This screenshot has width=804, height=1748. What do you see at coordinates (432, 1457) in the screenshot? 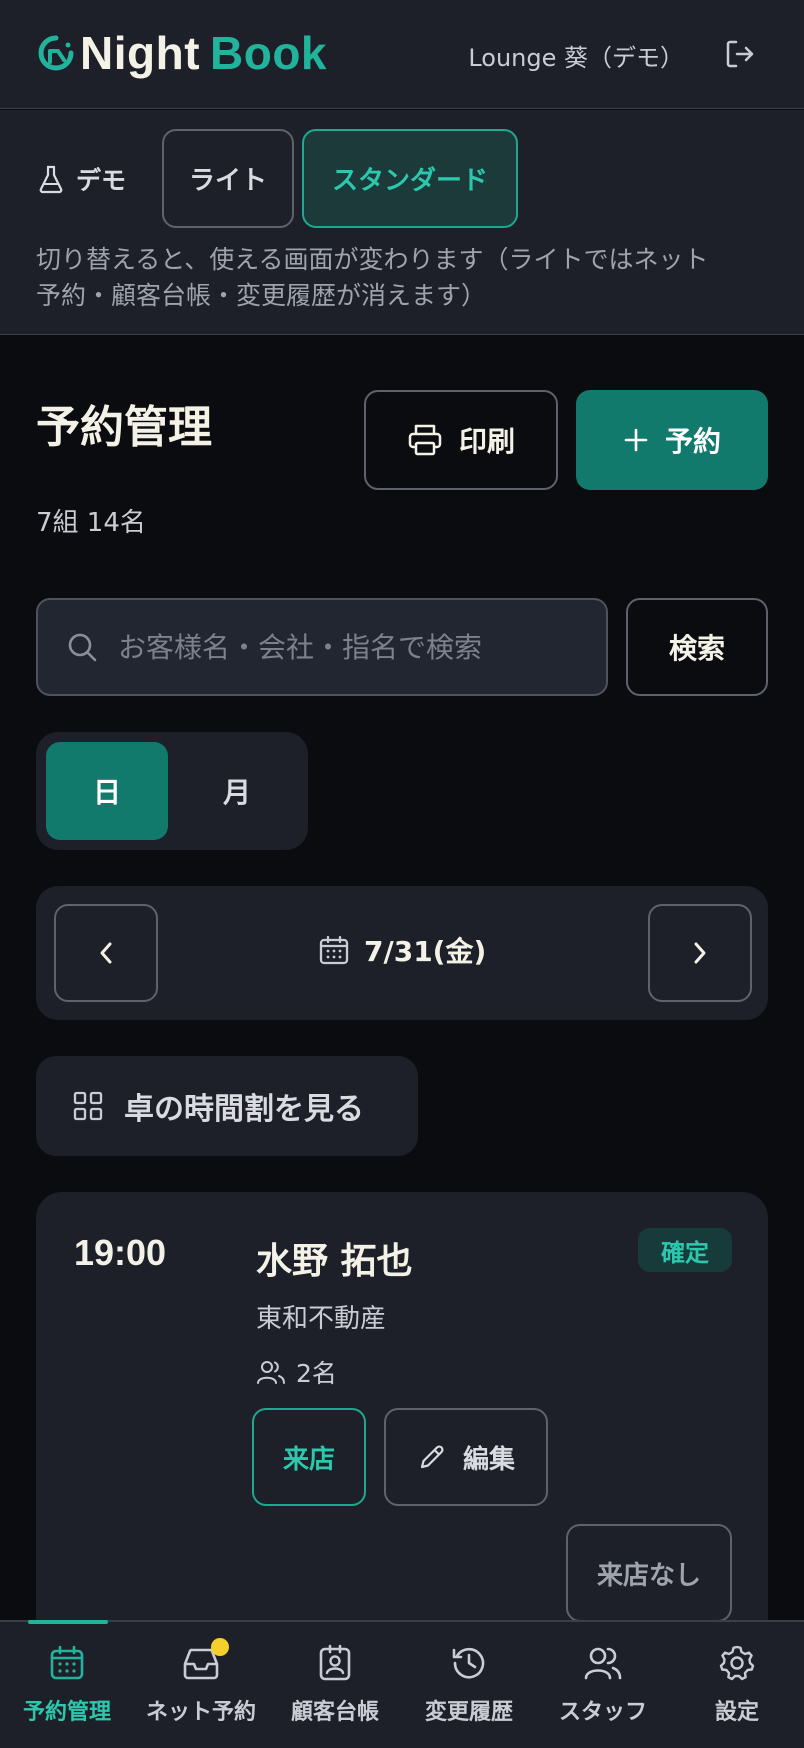
I see `pencil-icon` at bounding box center [432, 1457].